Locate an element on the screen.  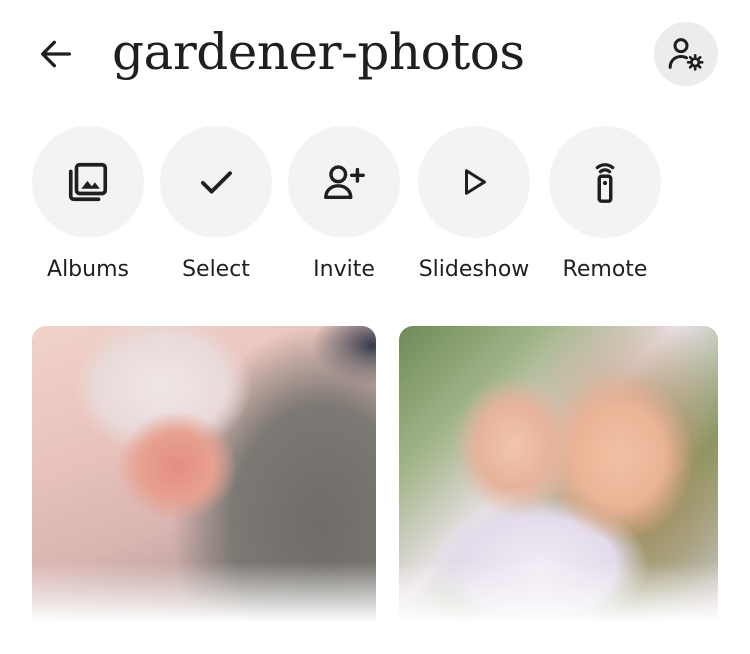
slideshow-label: Slideshow is located at coordinates (474, 269).